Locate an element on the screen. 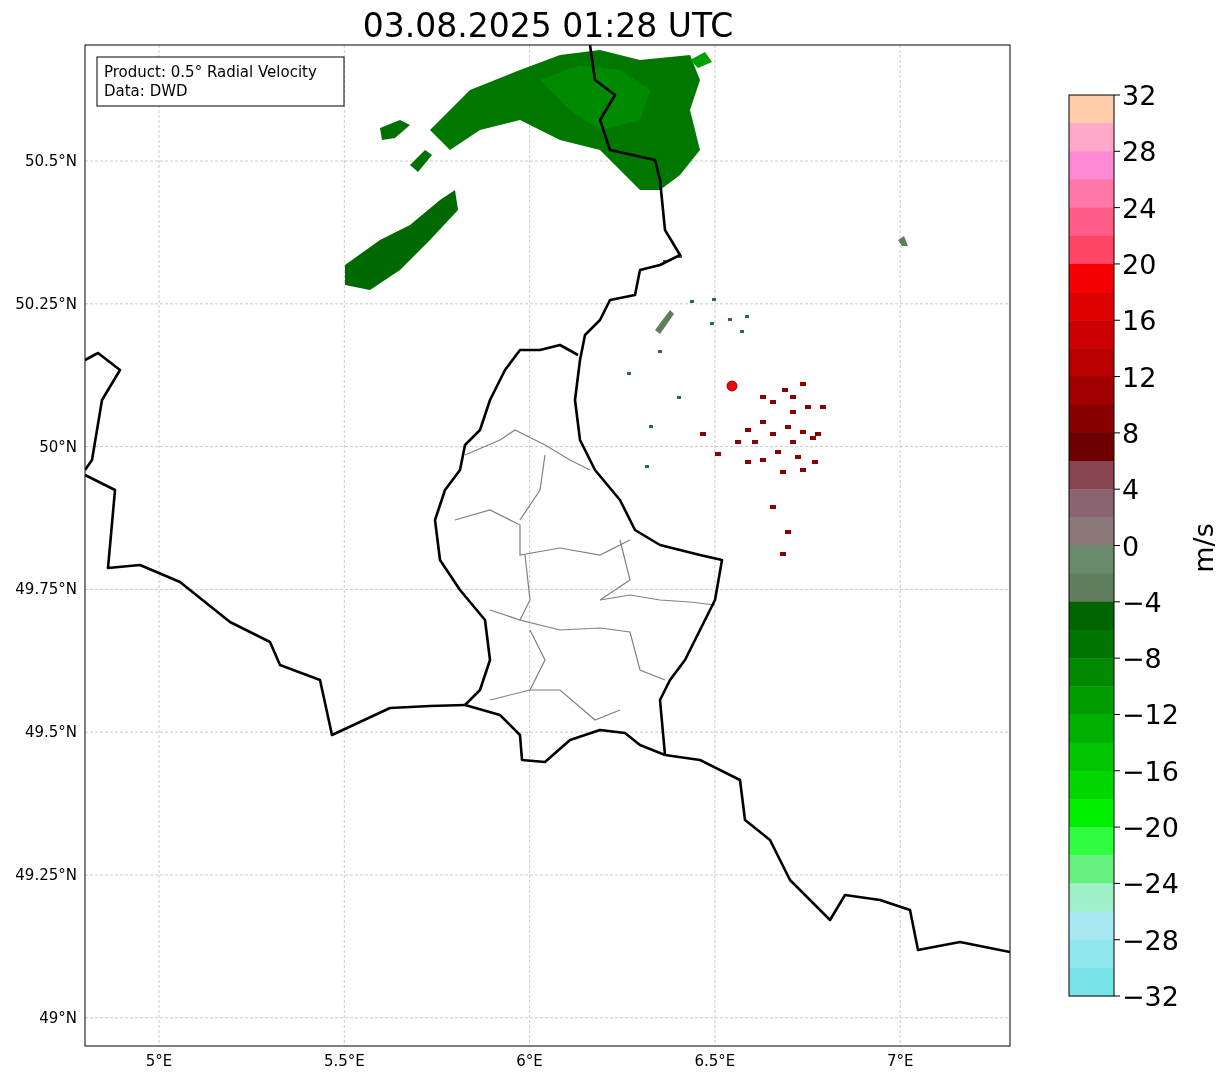  colorbar-tick-label: 8 is located at coordinates (1131, 433).